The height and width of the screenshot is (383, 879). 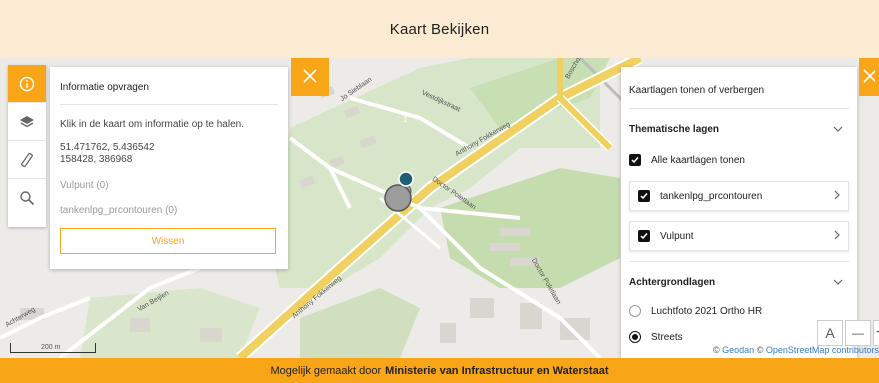 I want to click on background-label: Luchtfoto 2021 Ortho HR, so click(x=707, y=311).